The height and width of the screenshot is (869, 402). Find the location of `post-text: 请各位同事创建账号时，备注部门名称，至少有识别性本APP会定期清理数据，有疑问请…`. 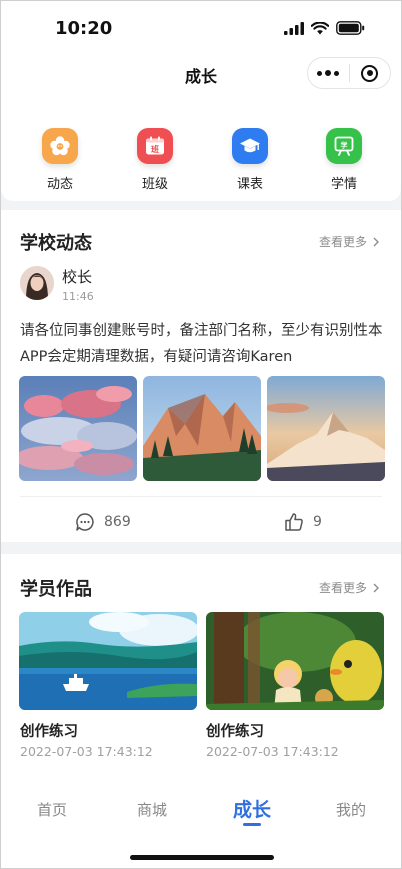

post-text: 请各位同事创建账号时，备注部门名称，至少有识别性本APP会定期清理数据，有疑问请… is located at coordinates (201, 344).